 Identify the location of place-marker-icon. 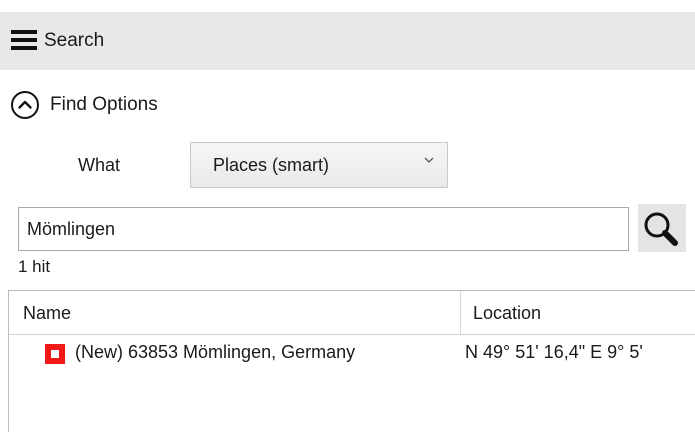
(55, 354).